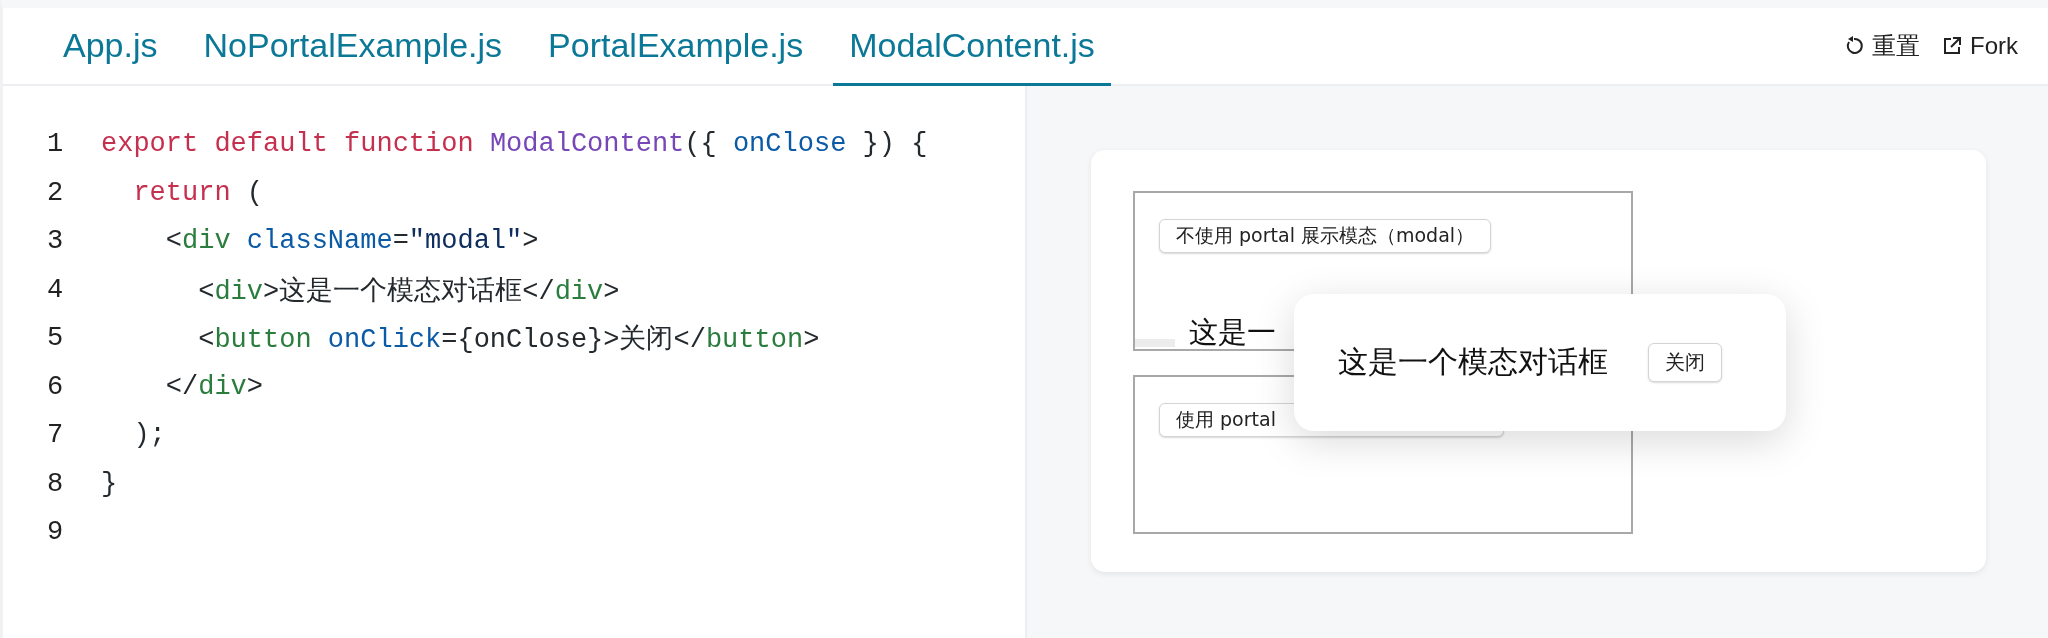  I want to click on close-button: 关闭, so click(1685, 362).